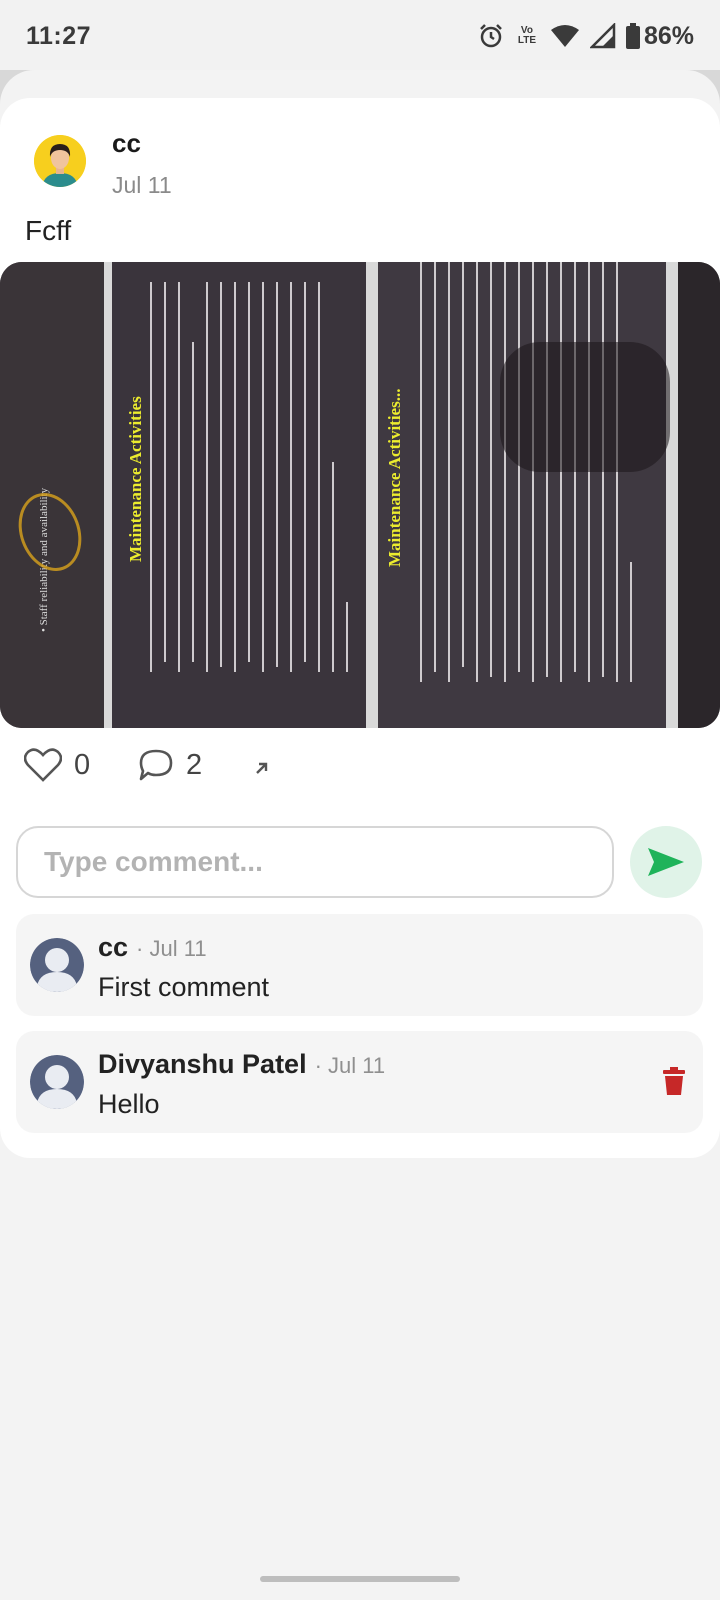 This screenshot has width=720, height=1600. Describe the element at coordinates (491, 36) in the screenshot. I see `alarm-icon` at that location.